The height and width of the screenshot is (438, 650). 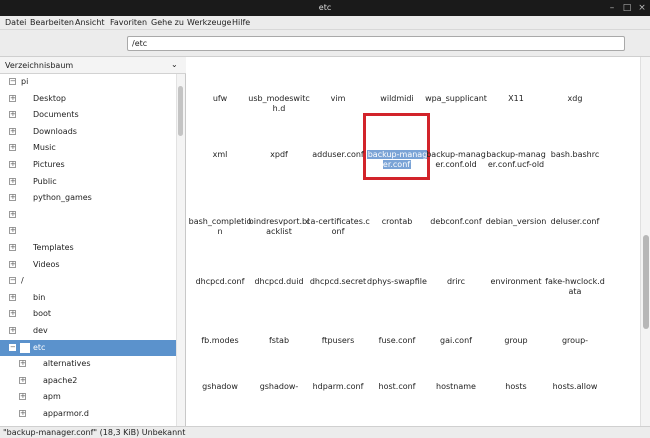 I want to click on file-item: dhcpcd.conf, so click(x=220, y=282).